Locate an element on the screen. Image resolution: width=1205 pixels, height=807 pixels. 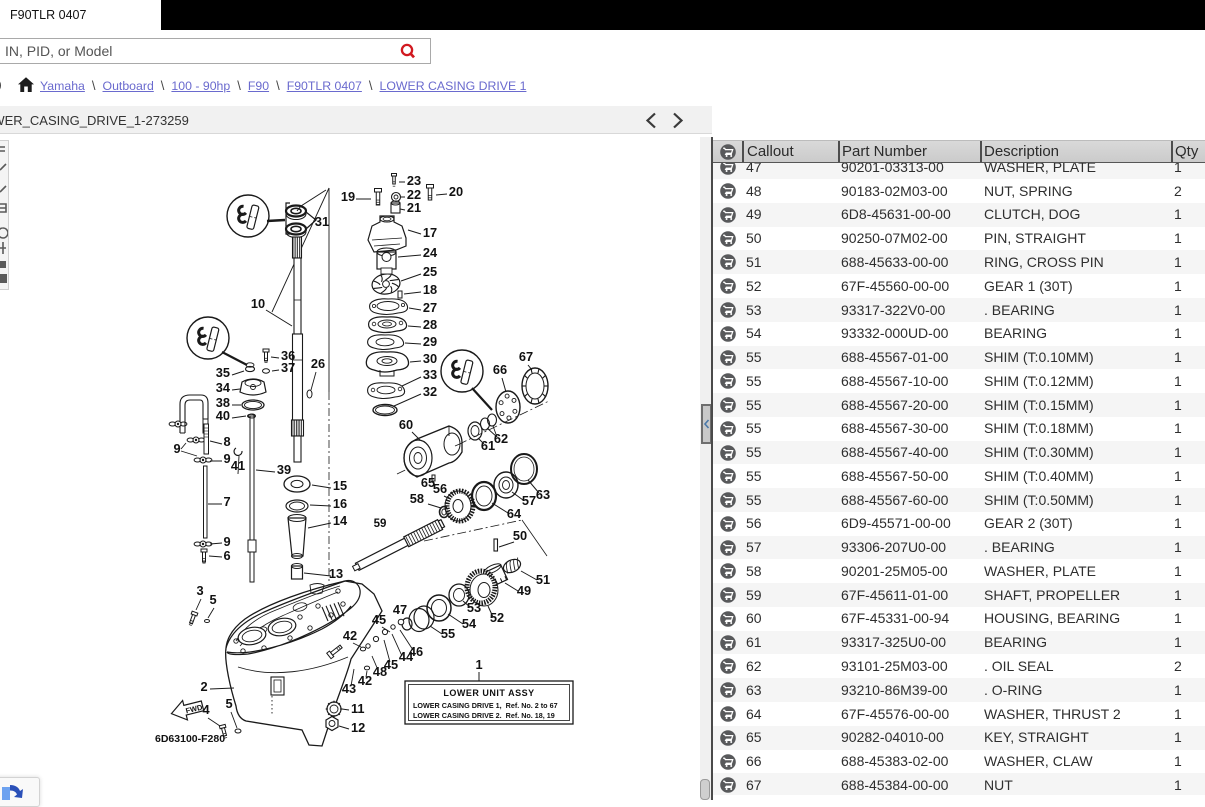
svg-text: 63 is located at coordinates (543, 494).